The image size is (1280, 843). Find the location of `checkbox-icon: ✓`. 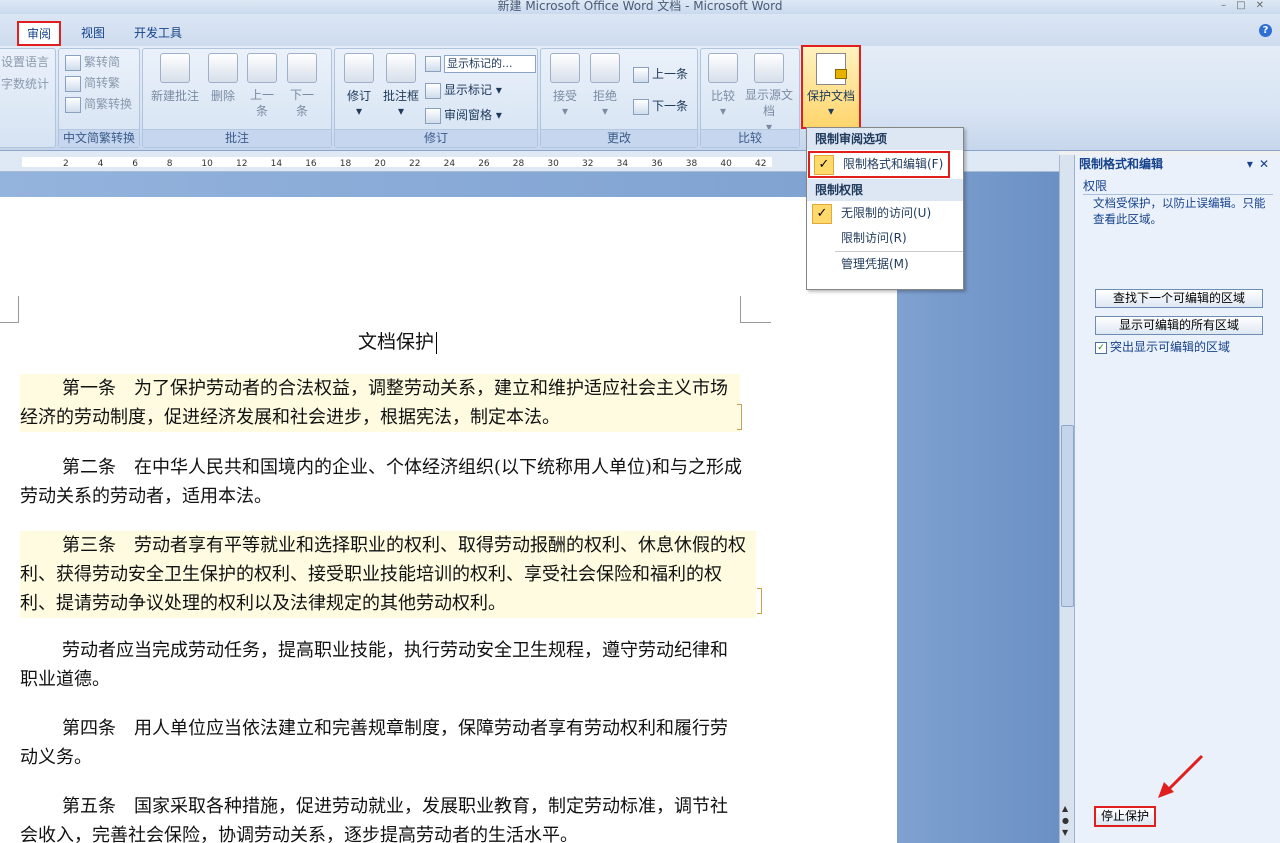

checkbox-icon: ✓ is located at coordinates (1101, 347).